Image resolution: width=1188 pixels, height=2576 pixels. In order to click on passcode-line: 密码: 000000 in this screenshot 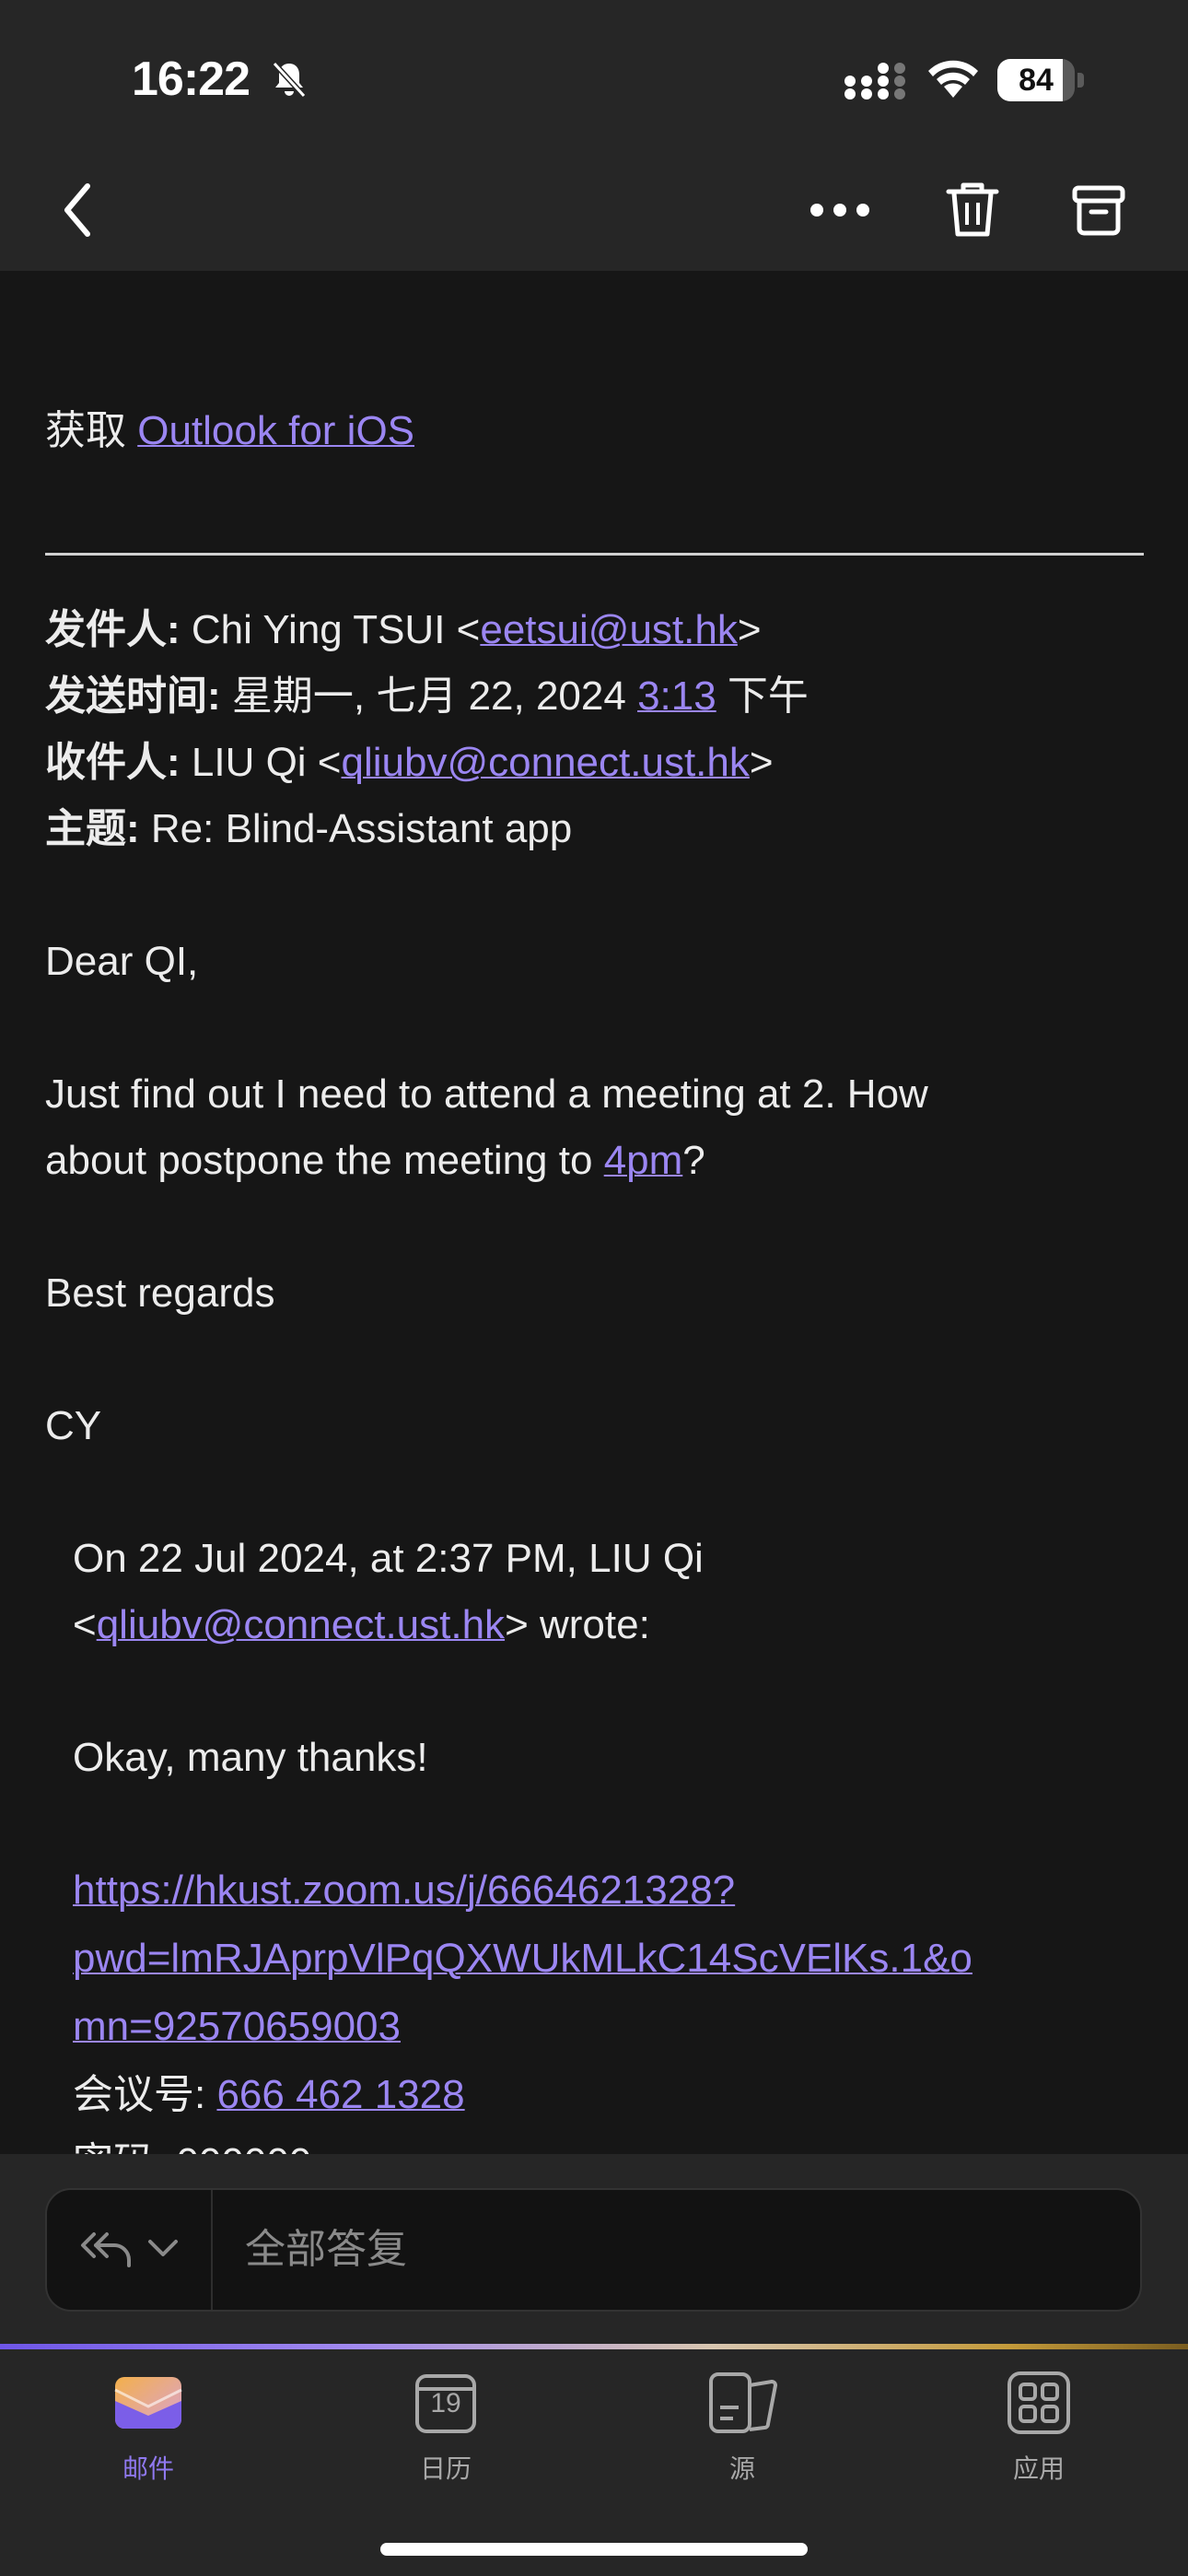, I will do `click(192, 2142)`.